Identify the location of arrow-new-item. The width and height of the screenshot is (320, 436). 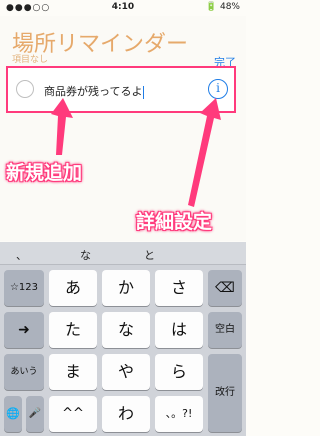
(62, 126).